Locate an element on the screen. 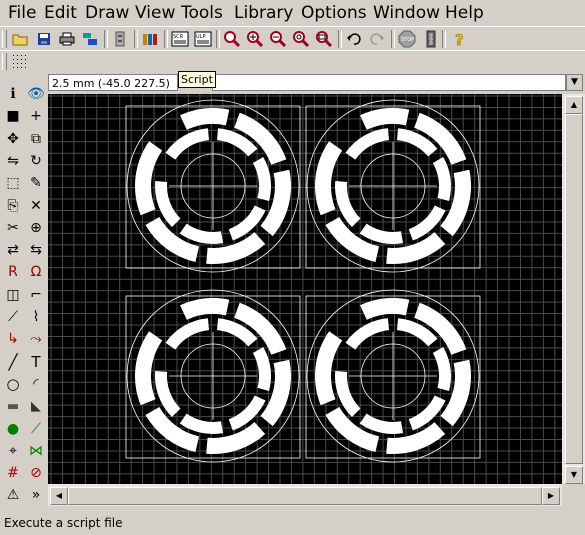  horizontal-scroll-thumb is located at coordinates (305, 496).